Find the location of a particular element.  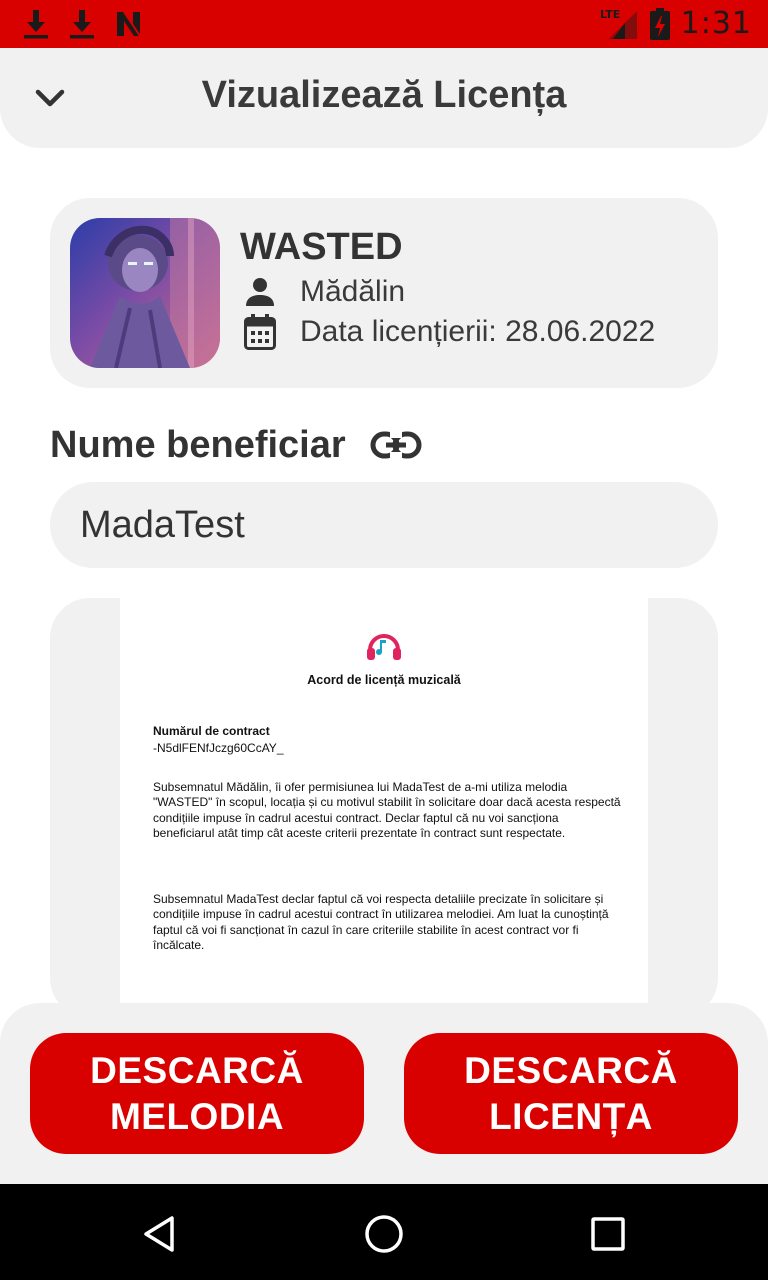

beneficiary-field: MadaTest is located at coordinates (384, 525).